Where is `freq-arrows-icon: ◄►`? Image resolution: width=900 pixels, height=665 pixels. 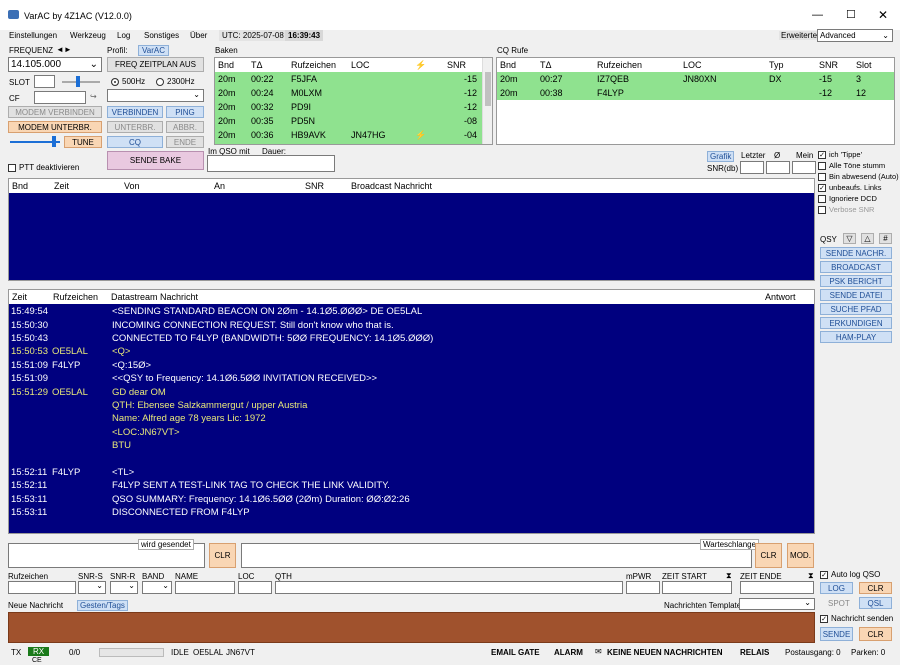
freq-arrows-icon: ◄► is located at coordinates (64, 49).